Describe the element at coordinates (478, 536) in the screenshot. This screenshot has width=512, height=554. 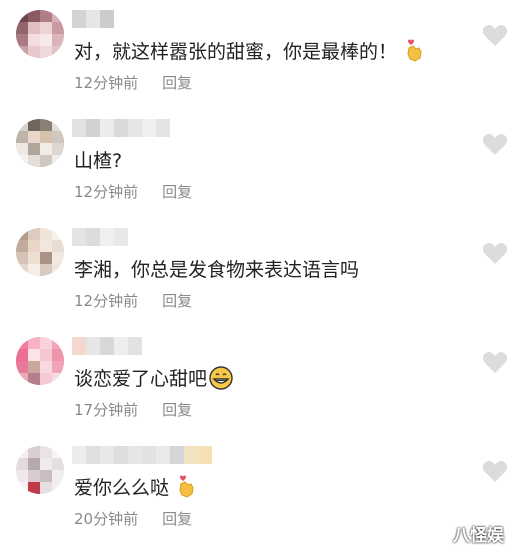
I see `watermark-logo: 八怪娱` at that location.